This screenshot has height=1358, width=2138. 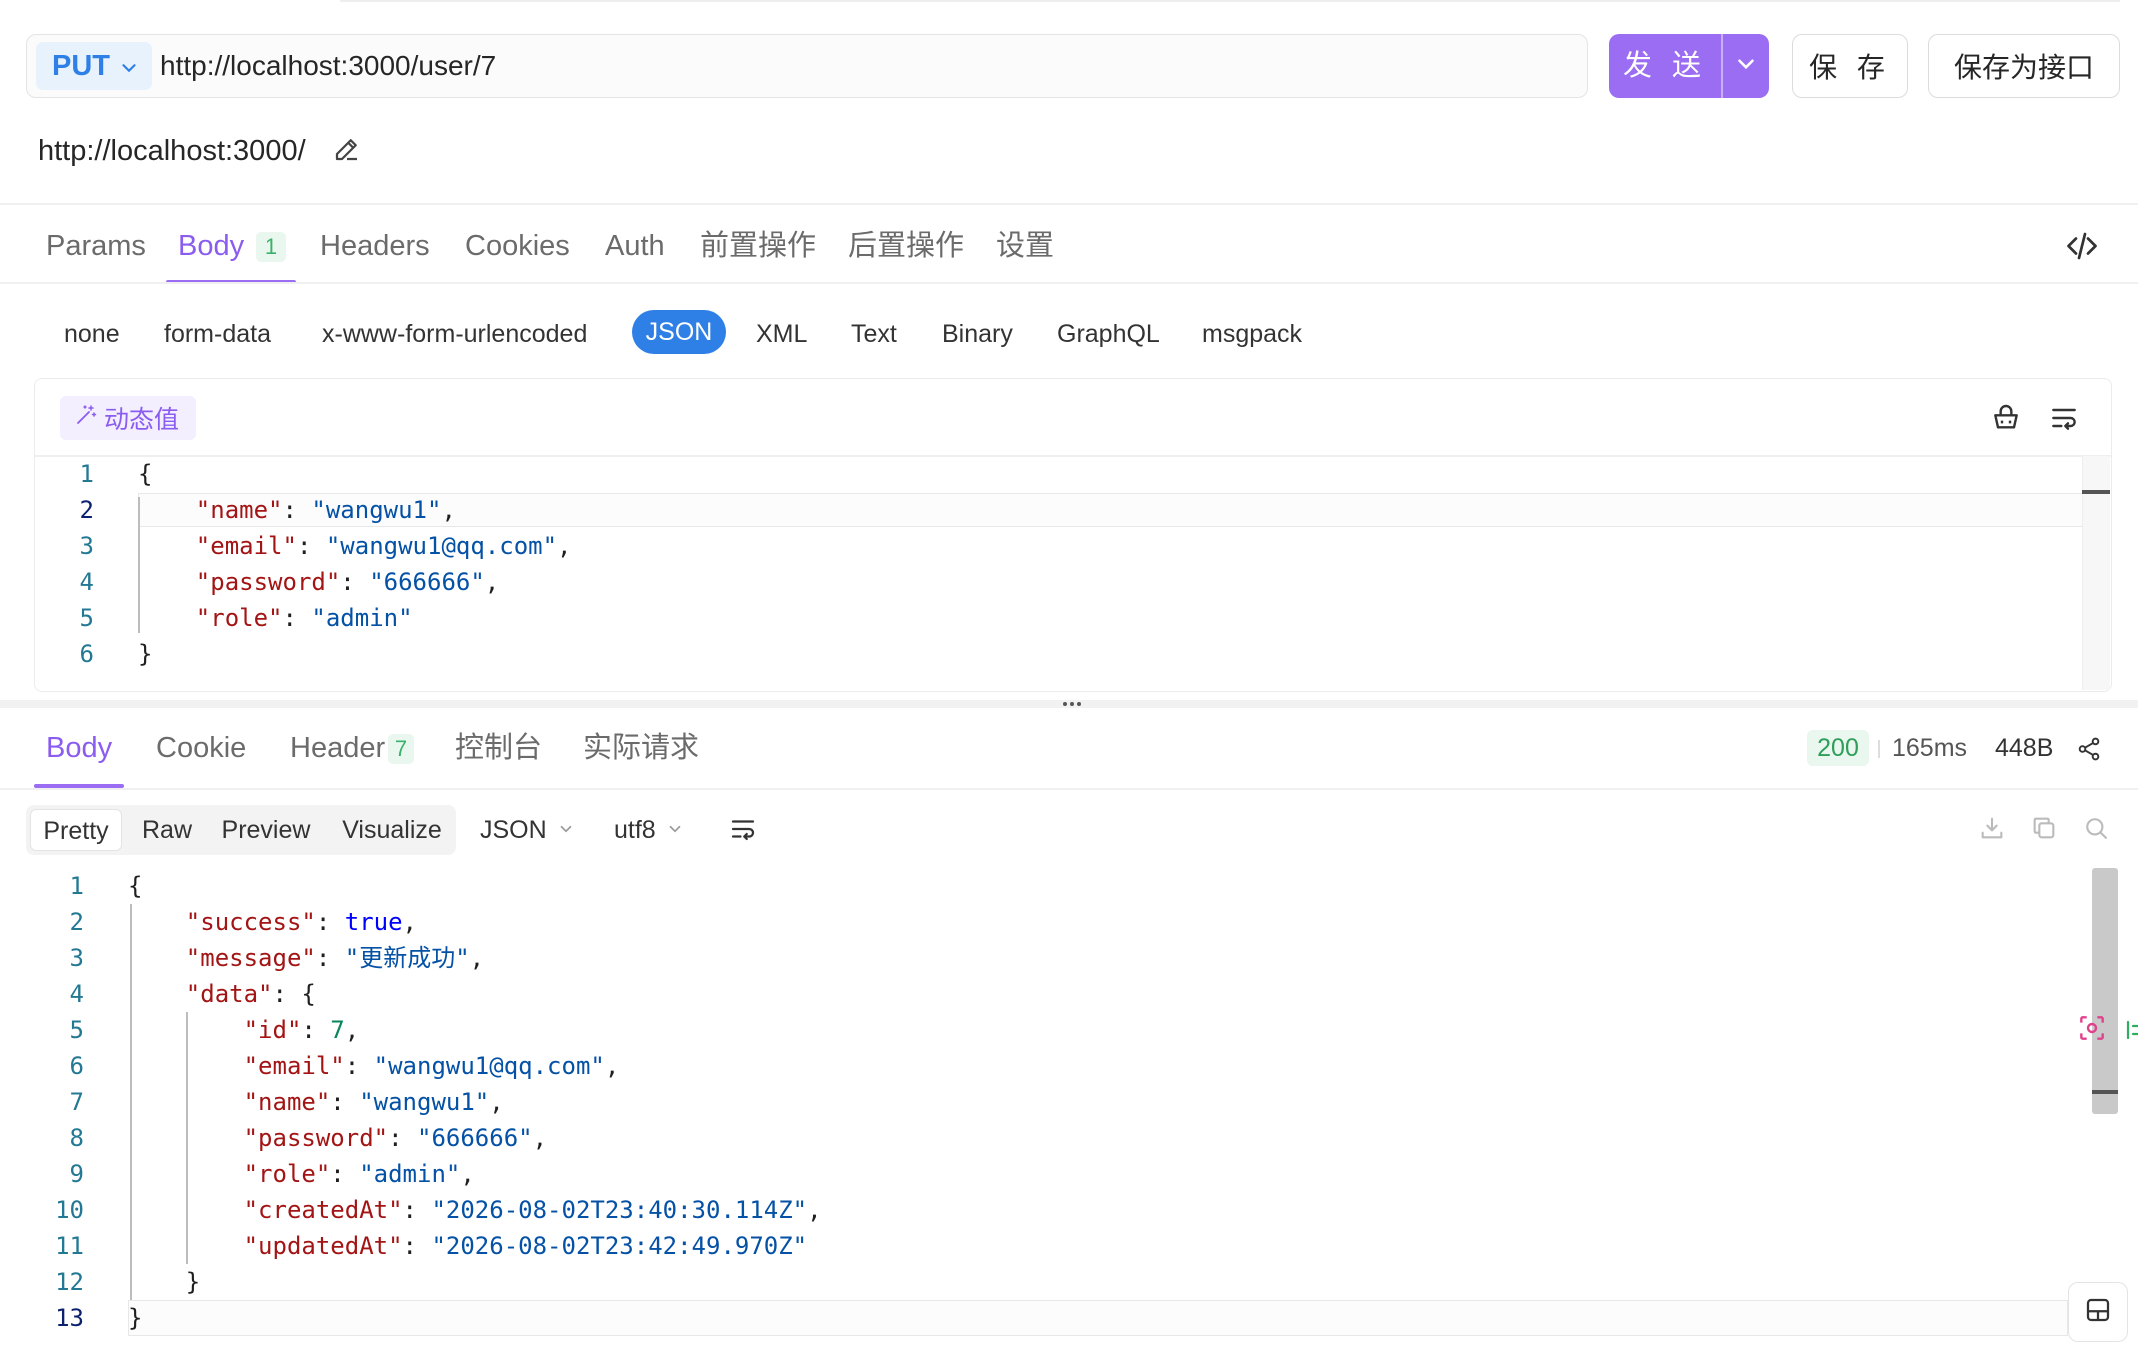 I want to click on tab-headers: Headers, so click(x=375, y=246).